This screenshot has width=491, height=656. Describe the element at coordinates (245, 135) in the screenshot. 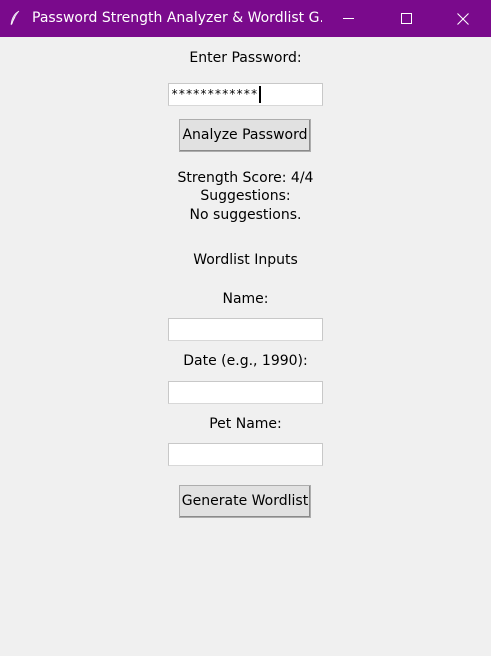

I see `analyze-password-button: Analyze Password` at that location.